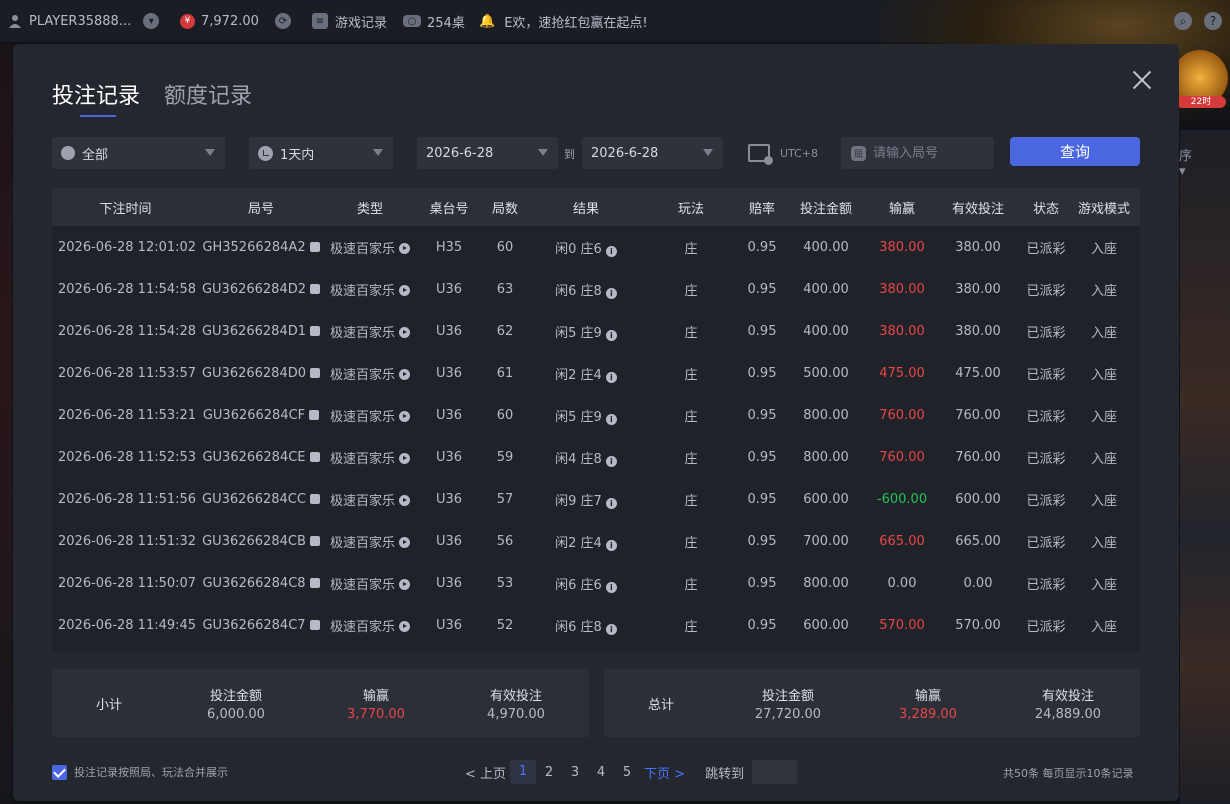 This screenshot has width=1230, height=804. Describe the element at coordinates (775, 772) in the screenshot. I see `jump-page-input` at that location.